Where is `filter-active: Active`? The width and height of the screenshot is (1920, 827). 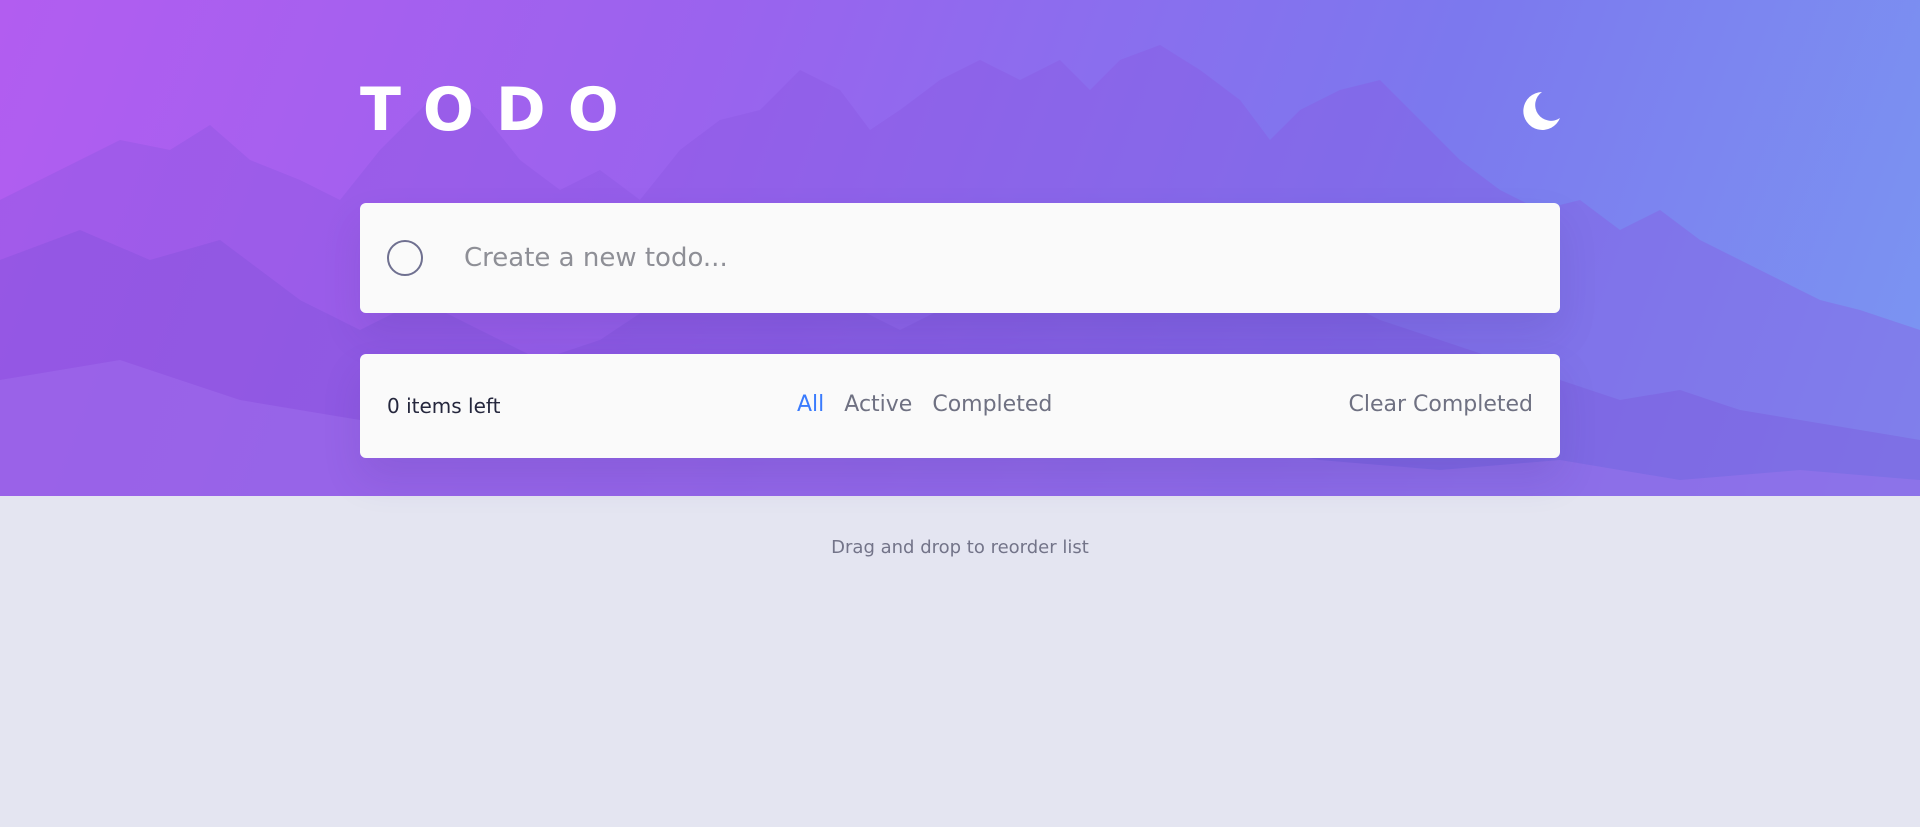
filter-active: Active is located at coordinates (878, 405).